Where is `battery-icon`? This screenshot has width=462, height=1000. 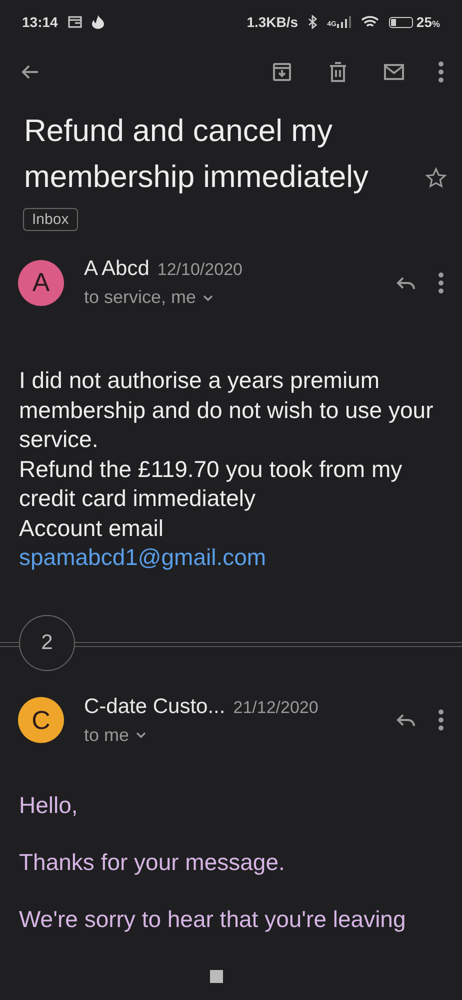 battery-icon is located at coordinates (401, 22).